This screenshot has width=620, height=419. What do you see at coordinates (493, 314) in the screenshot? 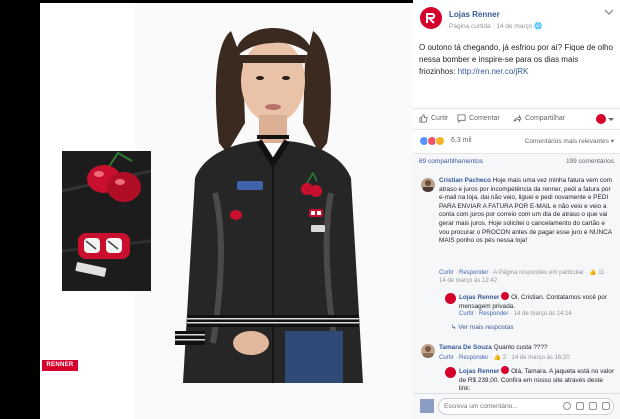
I see `reply-reply-link: Responder` at bounding box center [493, 314].